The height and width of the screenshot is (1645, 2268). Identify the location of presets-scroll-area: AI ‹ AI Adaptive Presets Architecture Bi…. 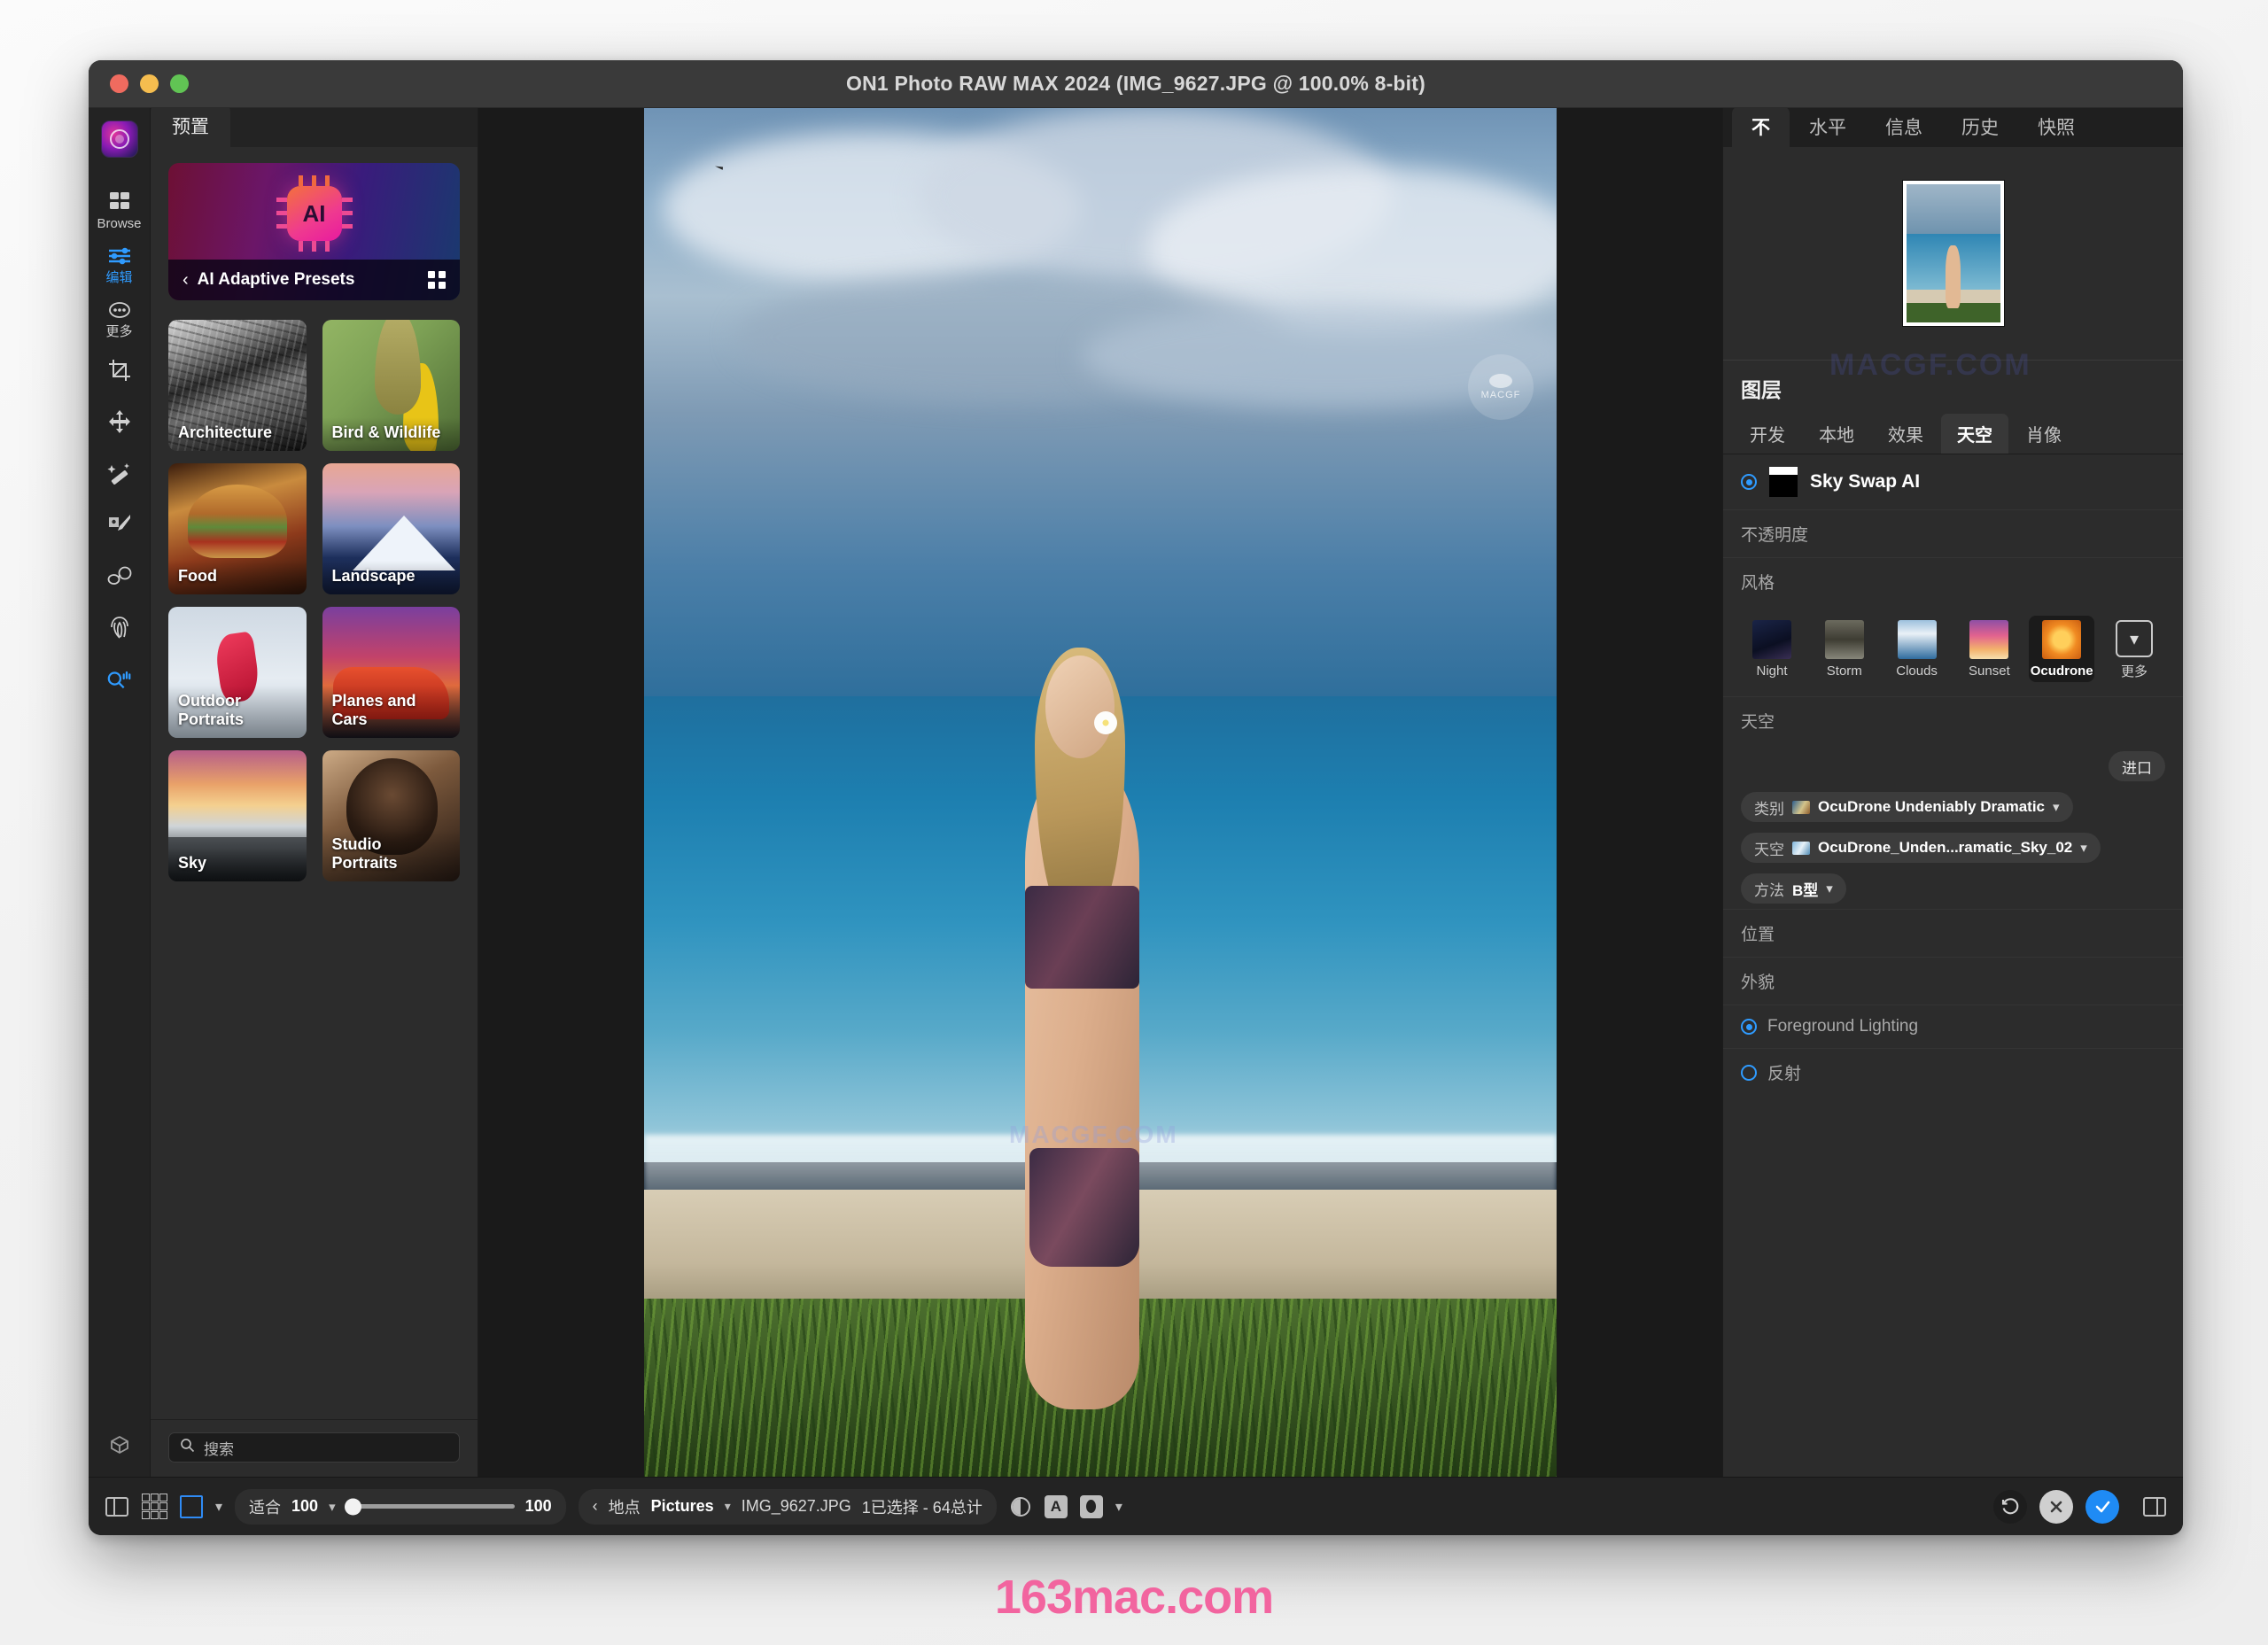
(314, 783).